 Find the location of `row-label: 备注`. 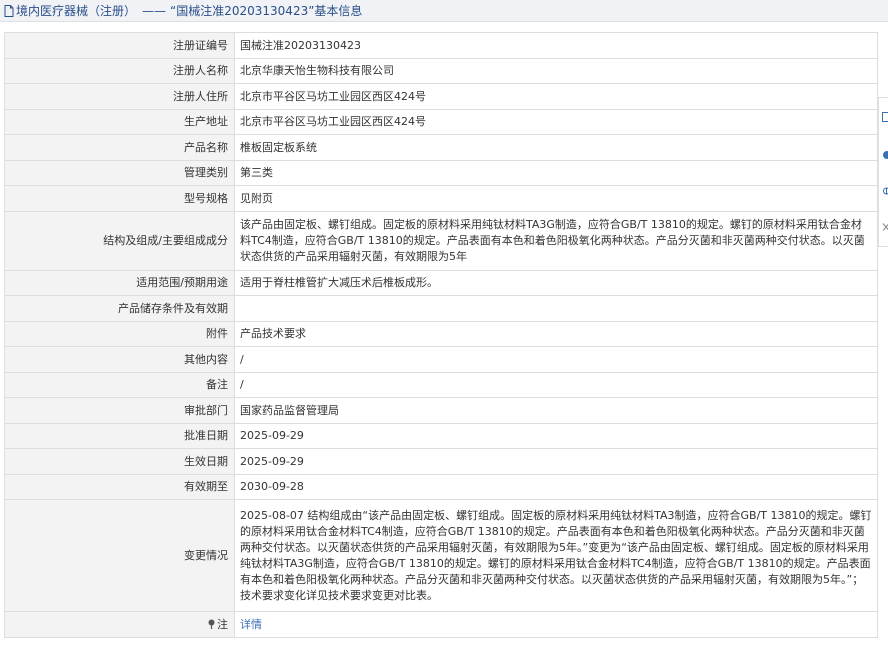

row-label: 备注 is located at coordinates (119, 385).